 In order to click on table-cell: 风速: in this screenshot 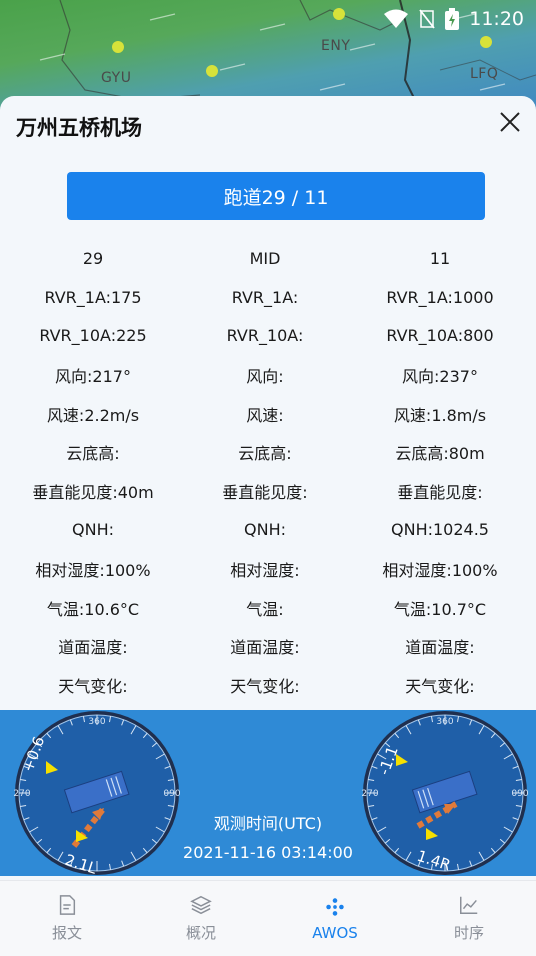, I will do `click(265, 415)`.